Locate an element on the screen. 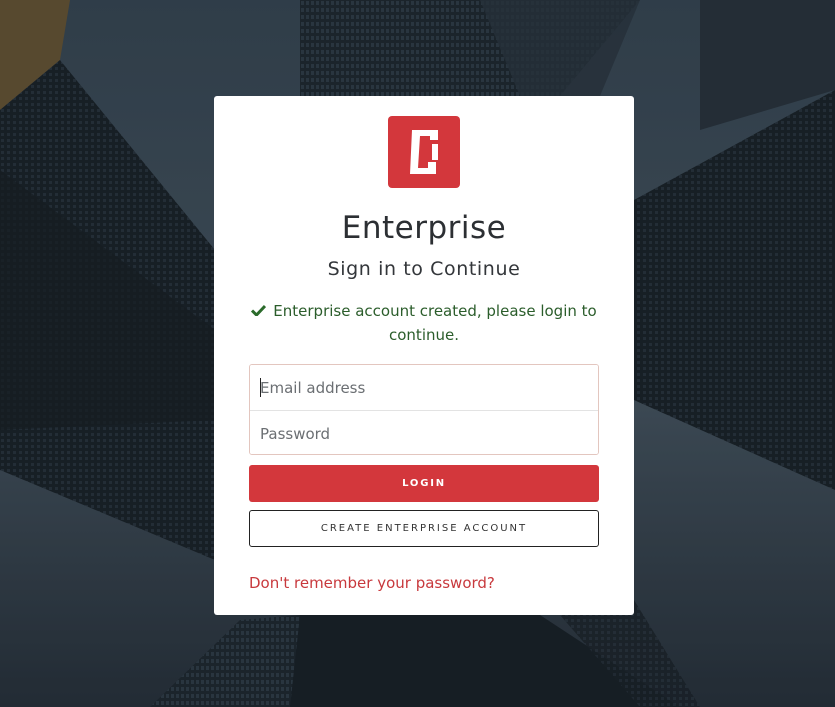 The height and width of the screenshot is (707, 835). create-account-button: CREATE ENTERPRISE ACCOUNT is located at coordinates (424, 528).